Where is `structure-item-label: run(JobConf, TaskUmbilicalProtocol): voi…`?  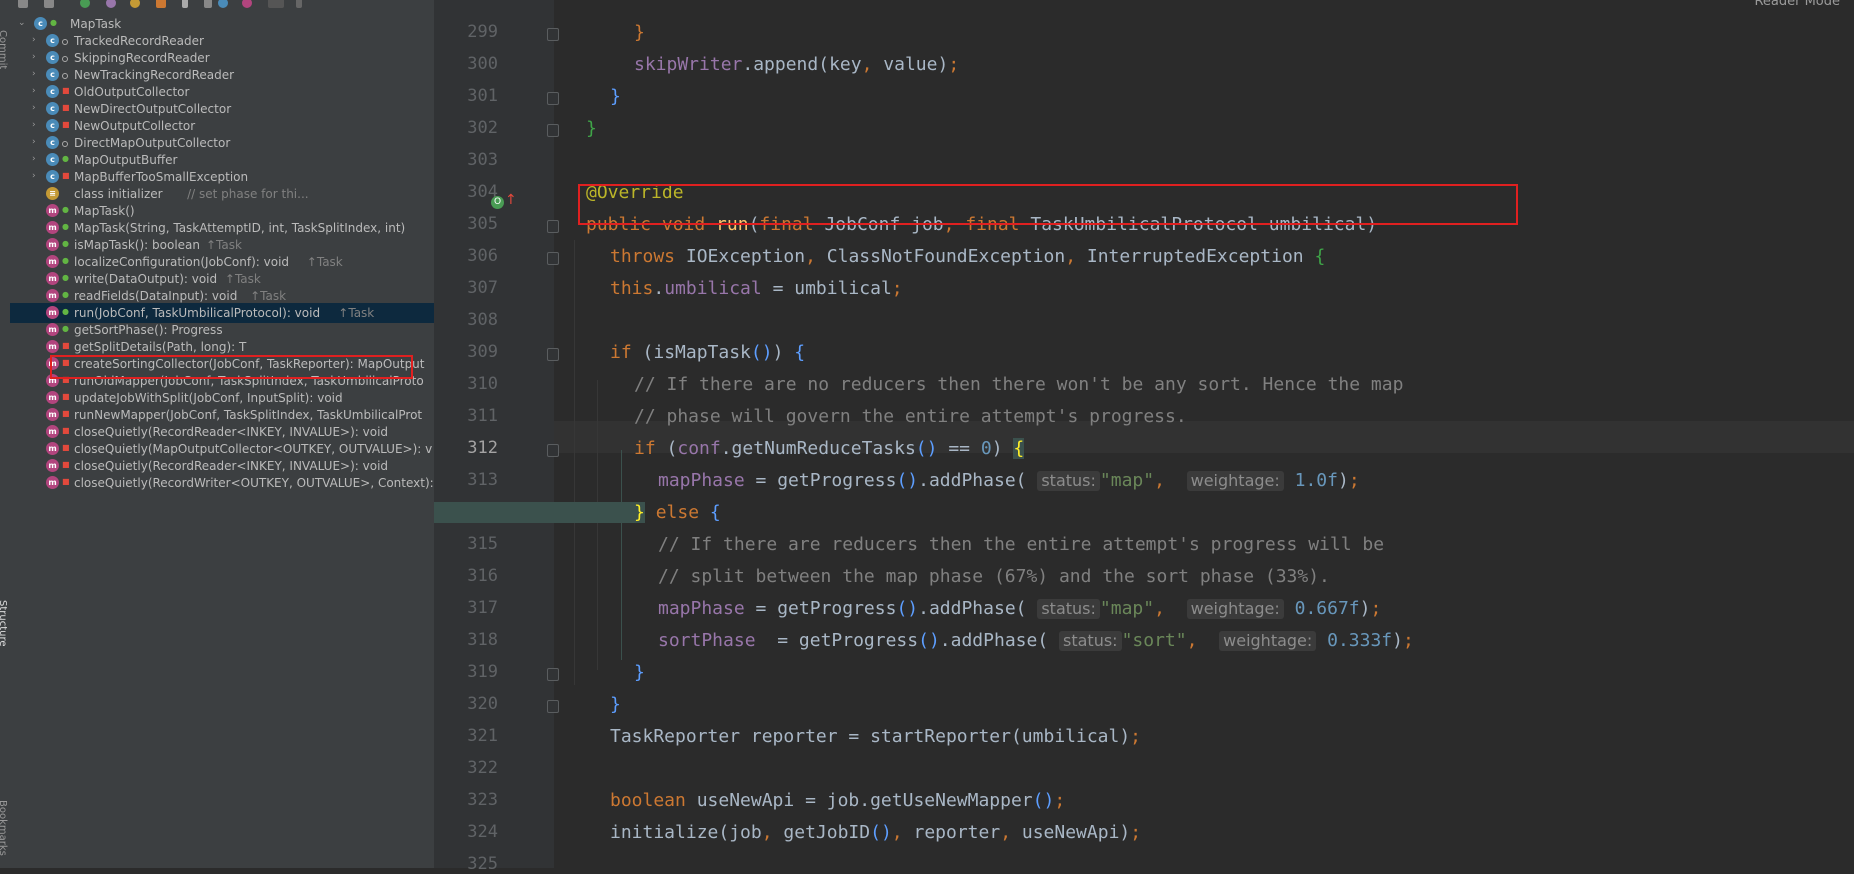
structure-item-label: run(JobConf, TaskUmbilicalProtocol): voi… is located at coordinates (197, 313).